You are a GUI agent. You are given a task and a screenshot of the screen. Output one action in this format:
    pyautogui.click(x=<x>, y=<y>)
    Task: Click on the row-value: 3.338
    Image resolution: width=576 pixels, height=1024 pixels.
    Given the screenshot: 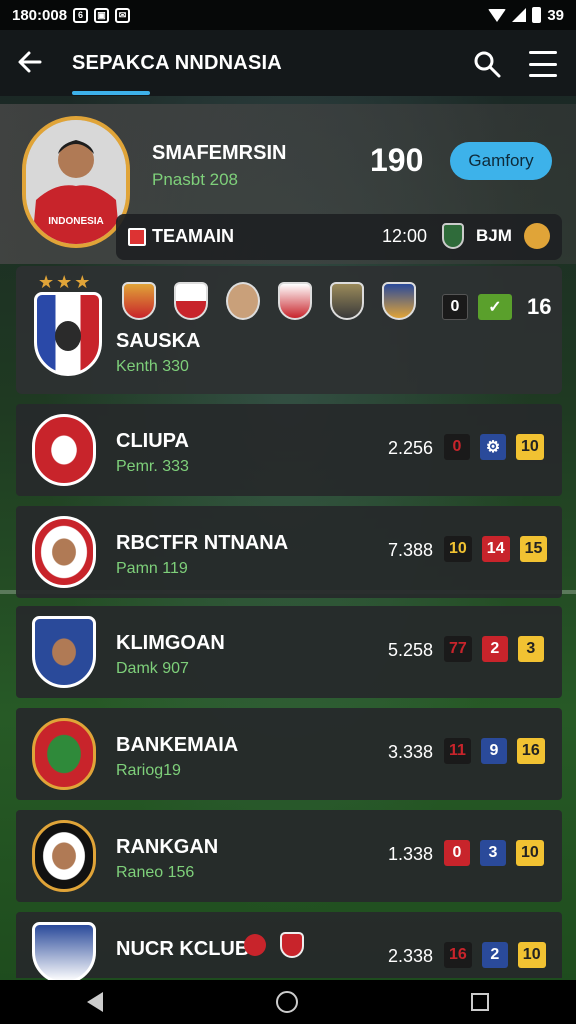 What is the action you would take?
    pyautogui.click(x=411, y=752)
    